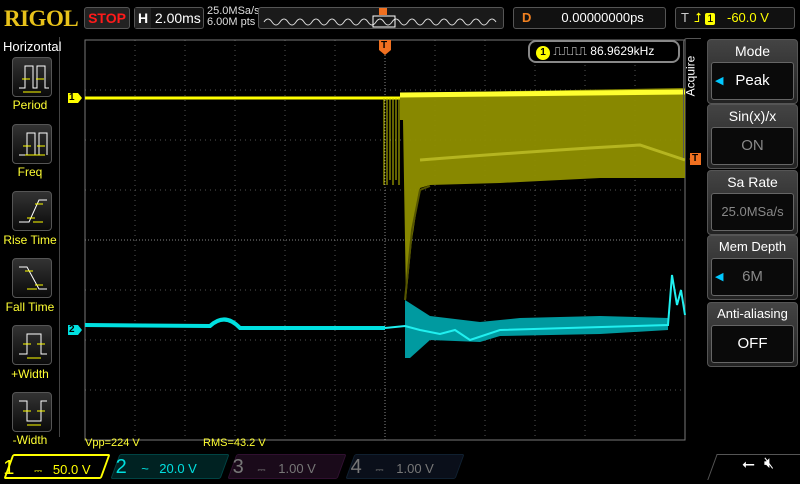  What do you see at coordinates (356, 467) in the screenshot?
I see `ch4-number: 4` at bounding box center [356, 467].